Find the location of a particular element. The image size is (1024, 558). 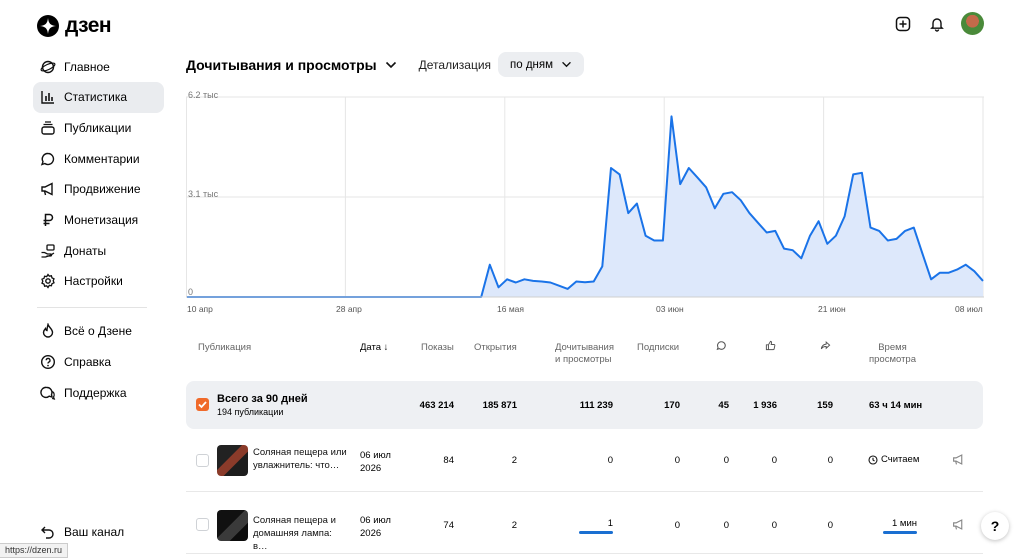

row-subs: 0 is located at coordinates (677, 525).